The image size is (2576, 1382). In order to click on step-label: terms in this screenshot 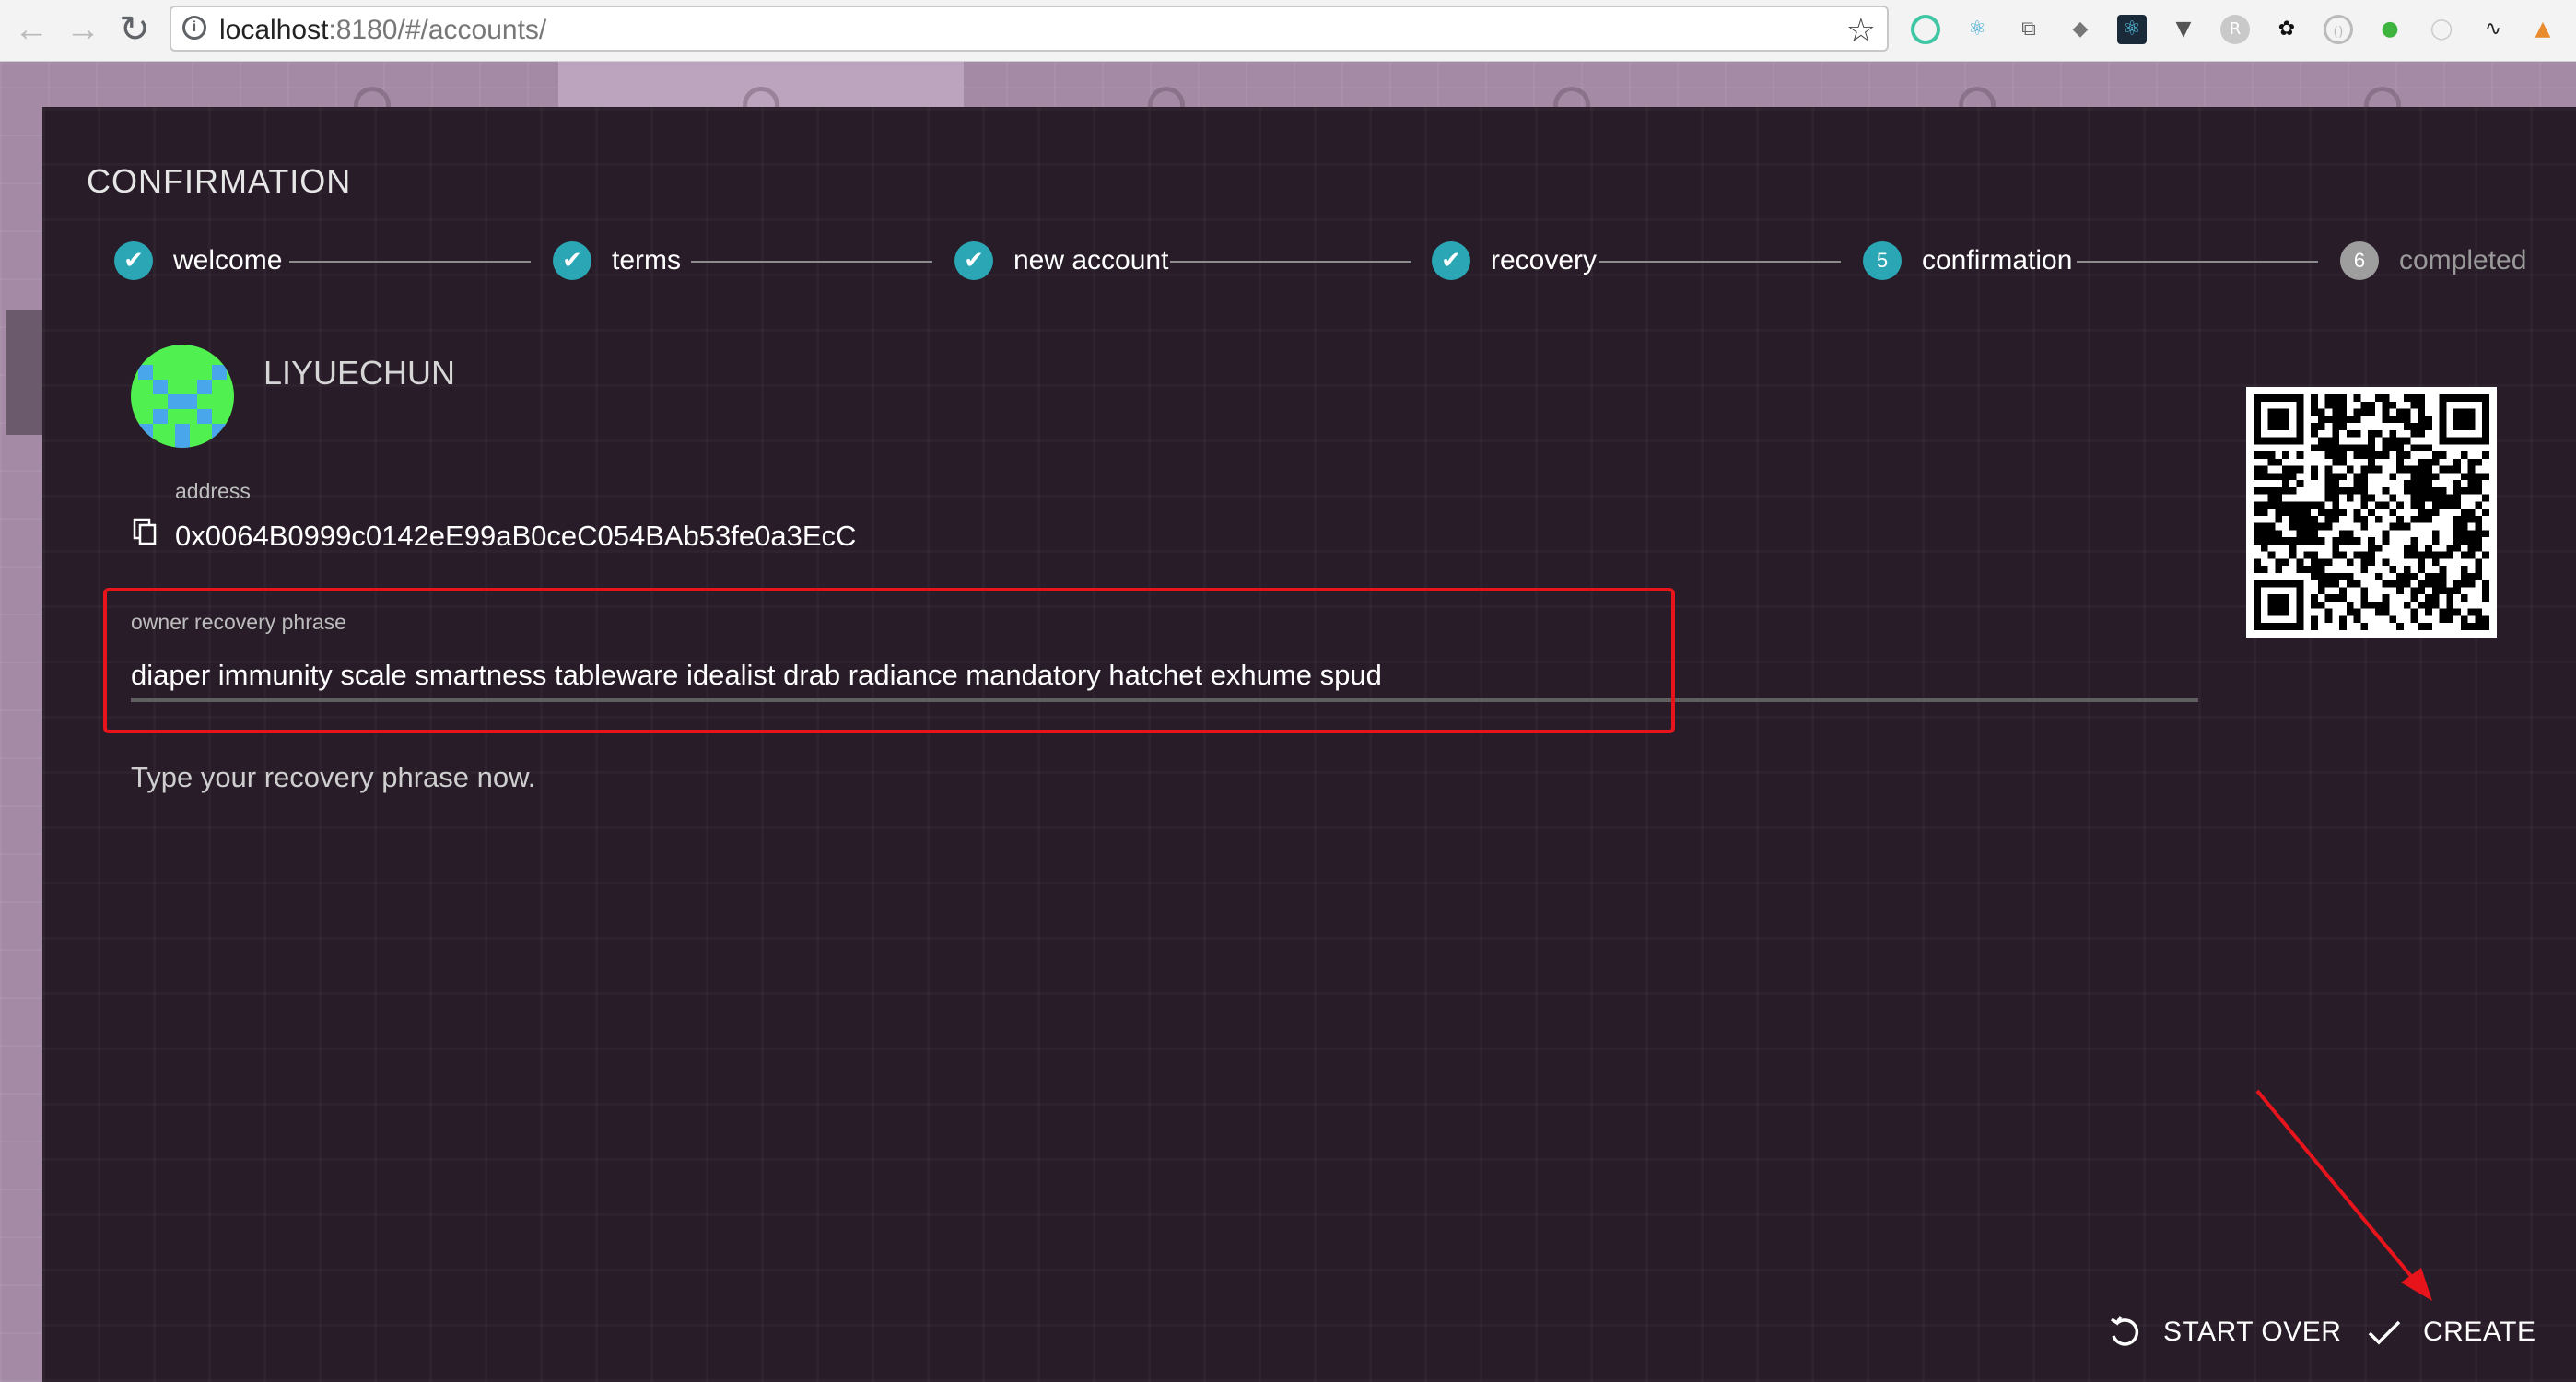, I will do `click(646, 260)`.